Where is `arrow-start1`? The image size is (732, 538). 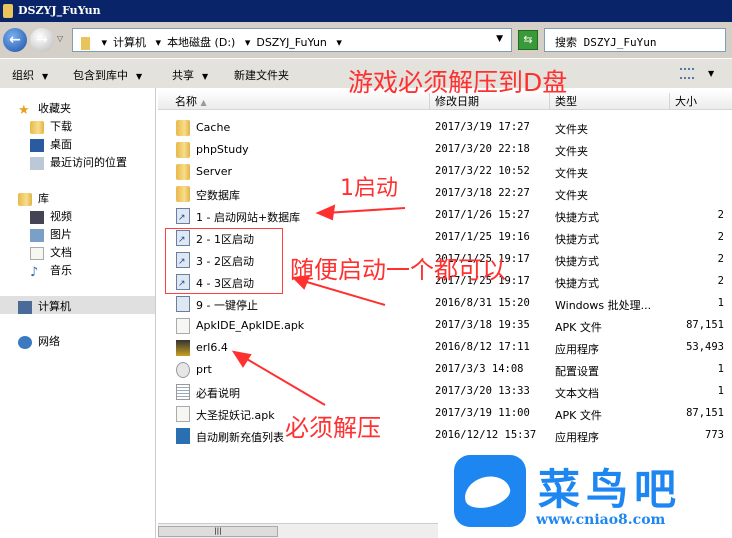
arrow-start1 is located at coordinates (365, 210).